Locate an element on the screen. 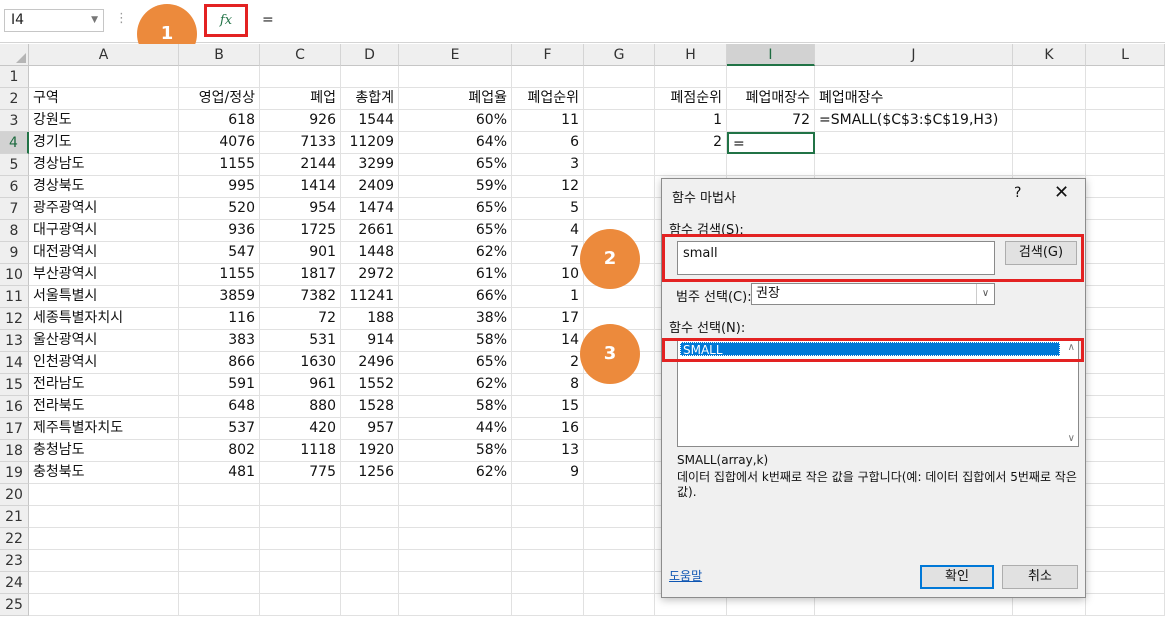 The height and width of the screenshot is (624, 1165). cell-g1 is located at coordinates (619, 77).